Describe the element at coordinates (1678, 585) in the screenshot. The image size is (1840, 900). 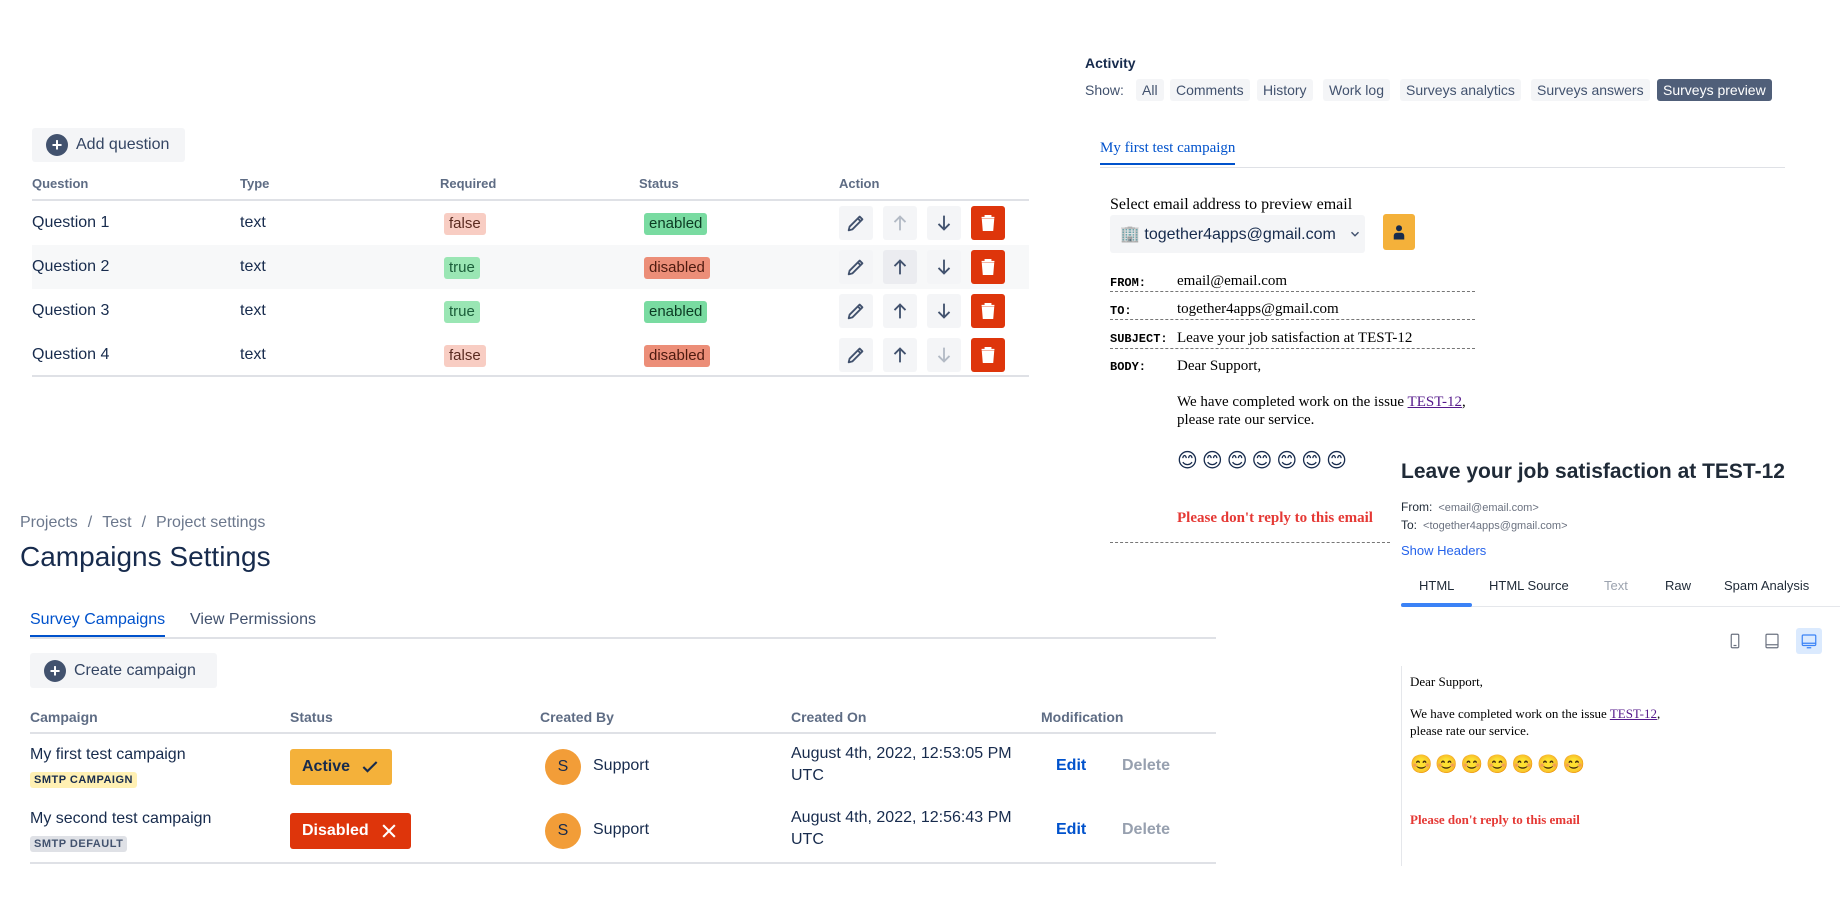
I see `tab-raw: Raw` at that location.